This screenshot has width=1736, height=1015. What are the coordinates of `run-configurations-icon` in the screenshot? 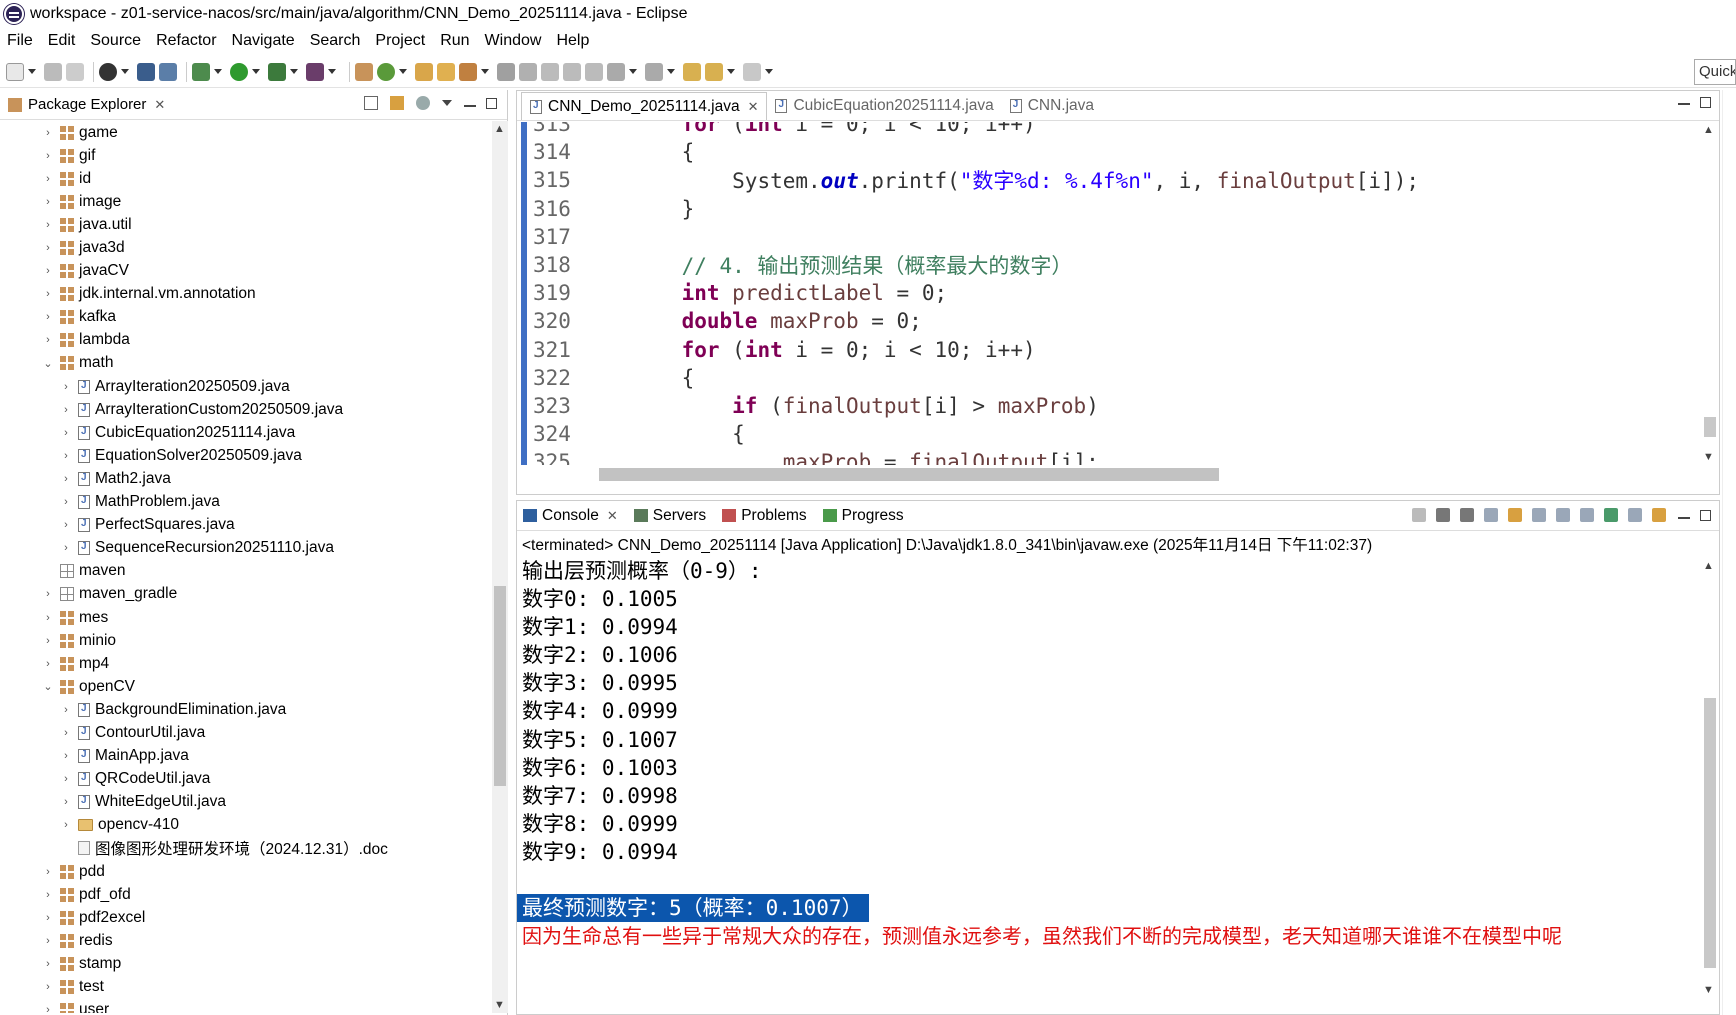 It's located at (108, 71).